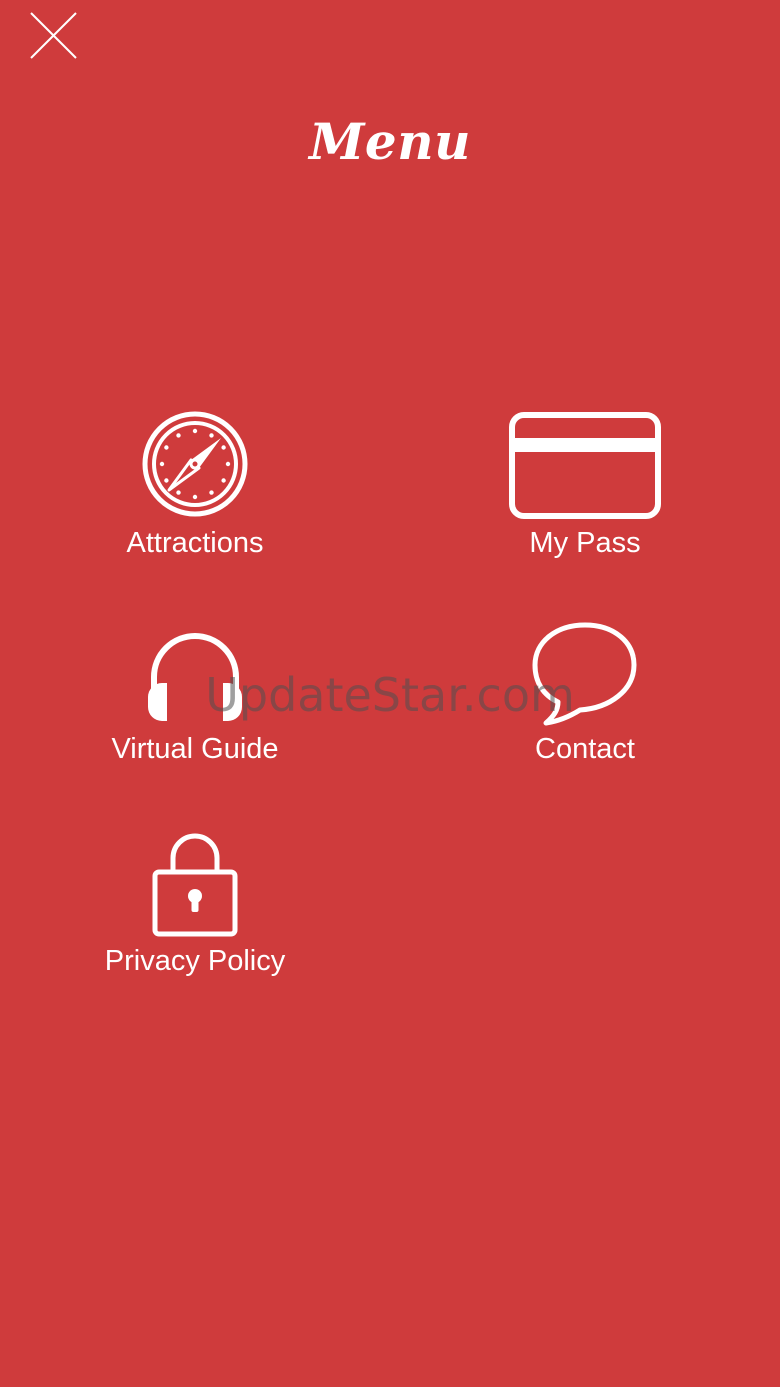  I want to click on card-icon, so click(585, 466).